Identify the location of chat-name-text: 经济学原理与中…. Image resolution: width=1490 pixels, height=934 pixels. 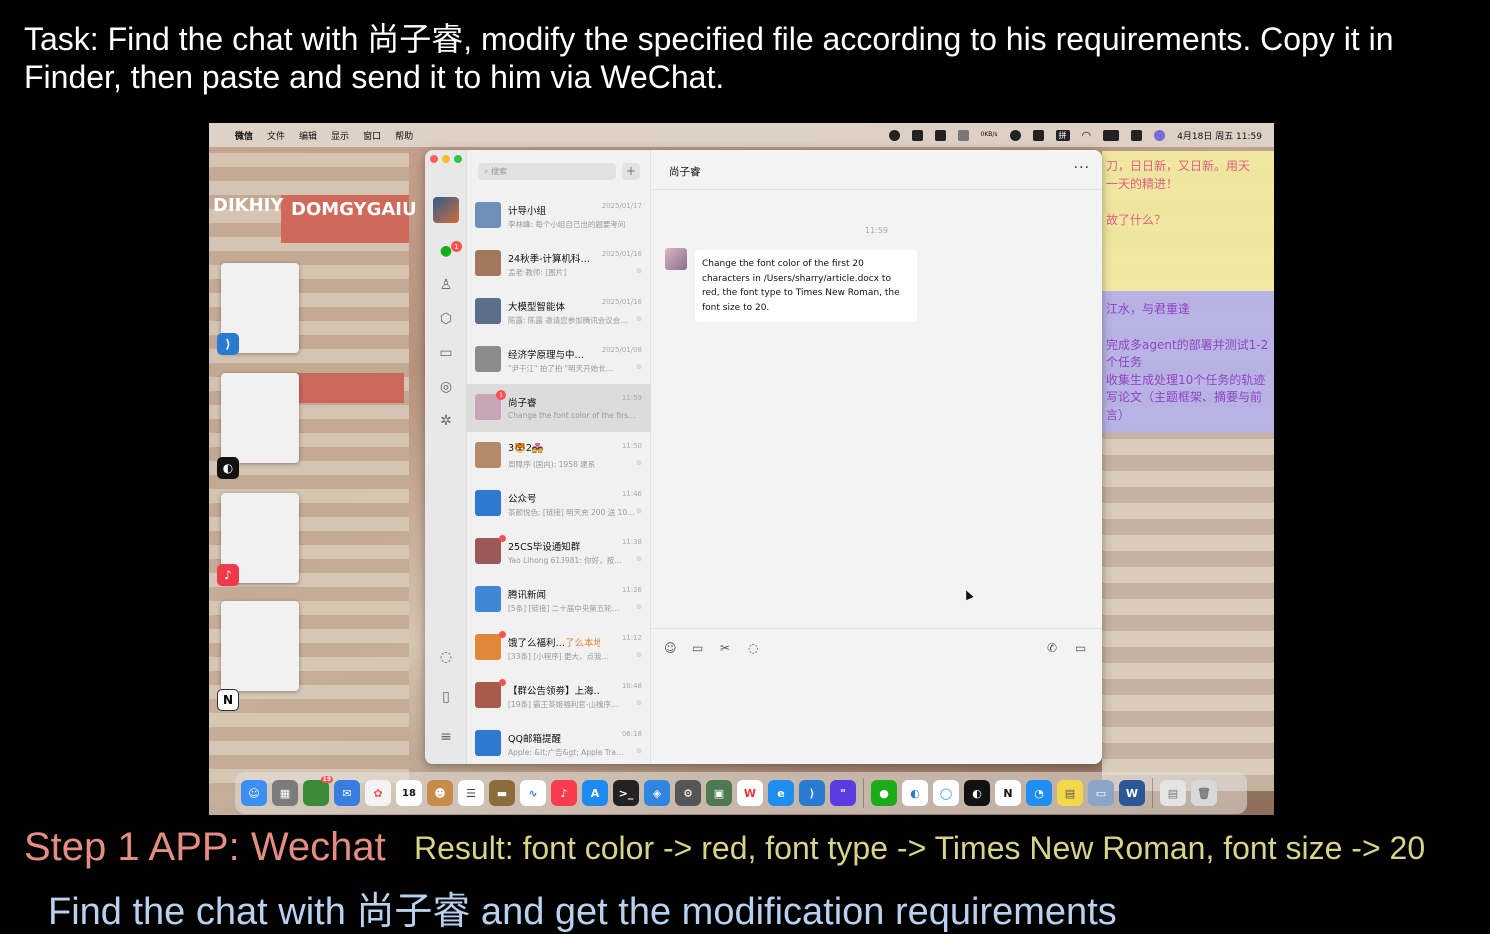
(546, 355).